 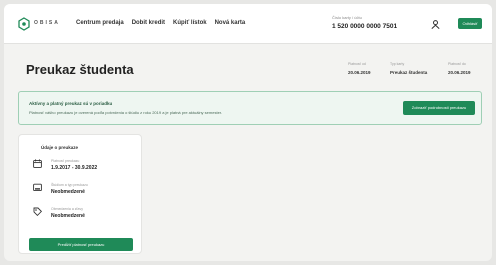 What do you see at coordinates (47, 23) in the screenshot?
I see `brand-name: OBISA` at bounding box center [47, 23].